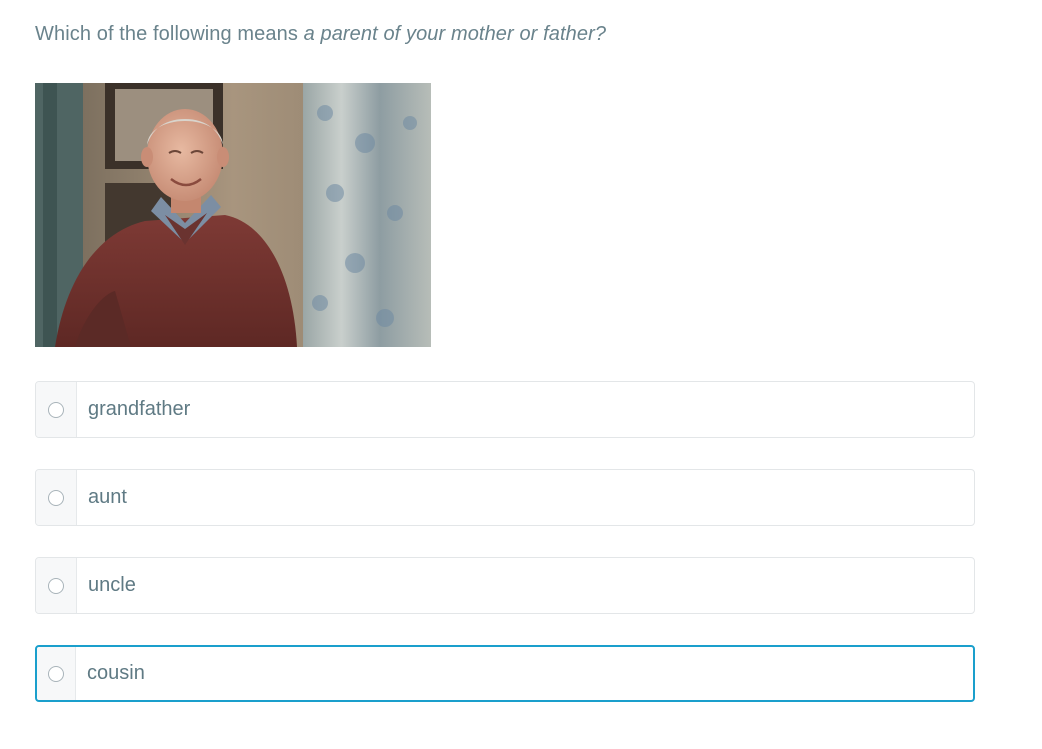  Describe the element at coordinates (169, 34) in the screenshot. I see `question-prefix: Which of the following means` at that location.